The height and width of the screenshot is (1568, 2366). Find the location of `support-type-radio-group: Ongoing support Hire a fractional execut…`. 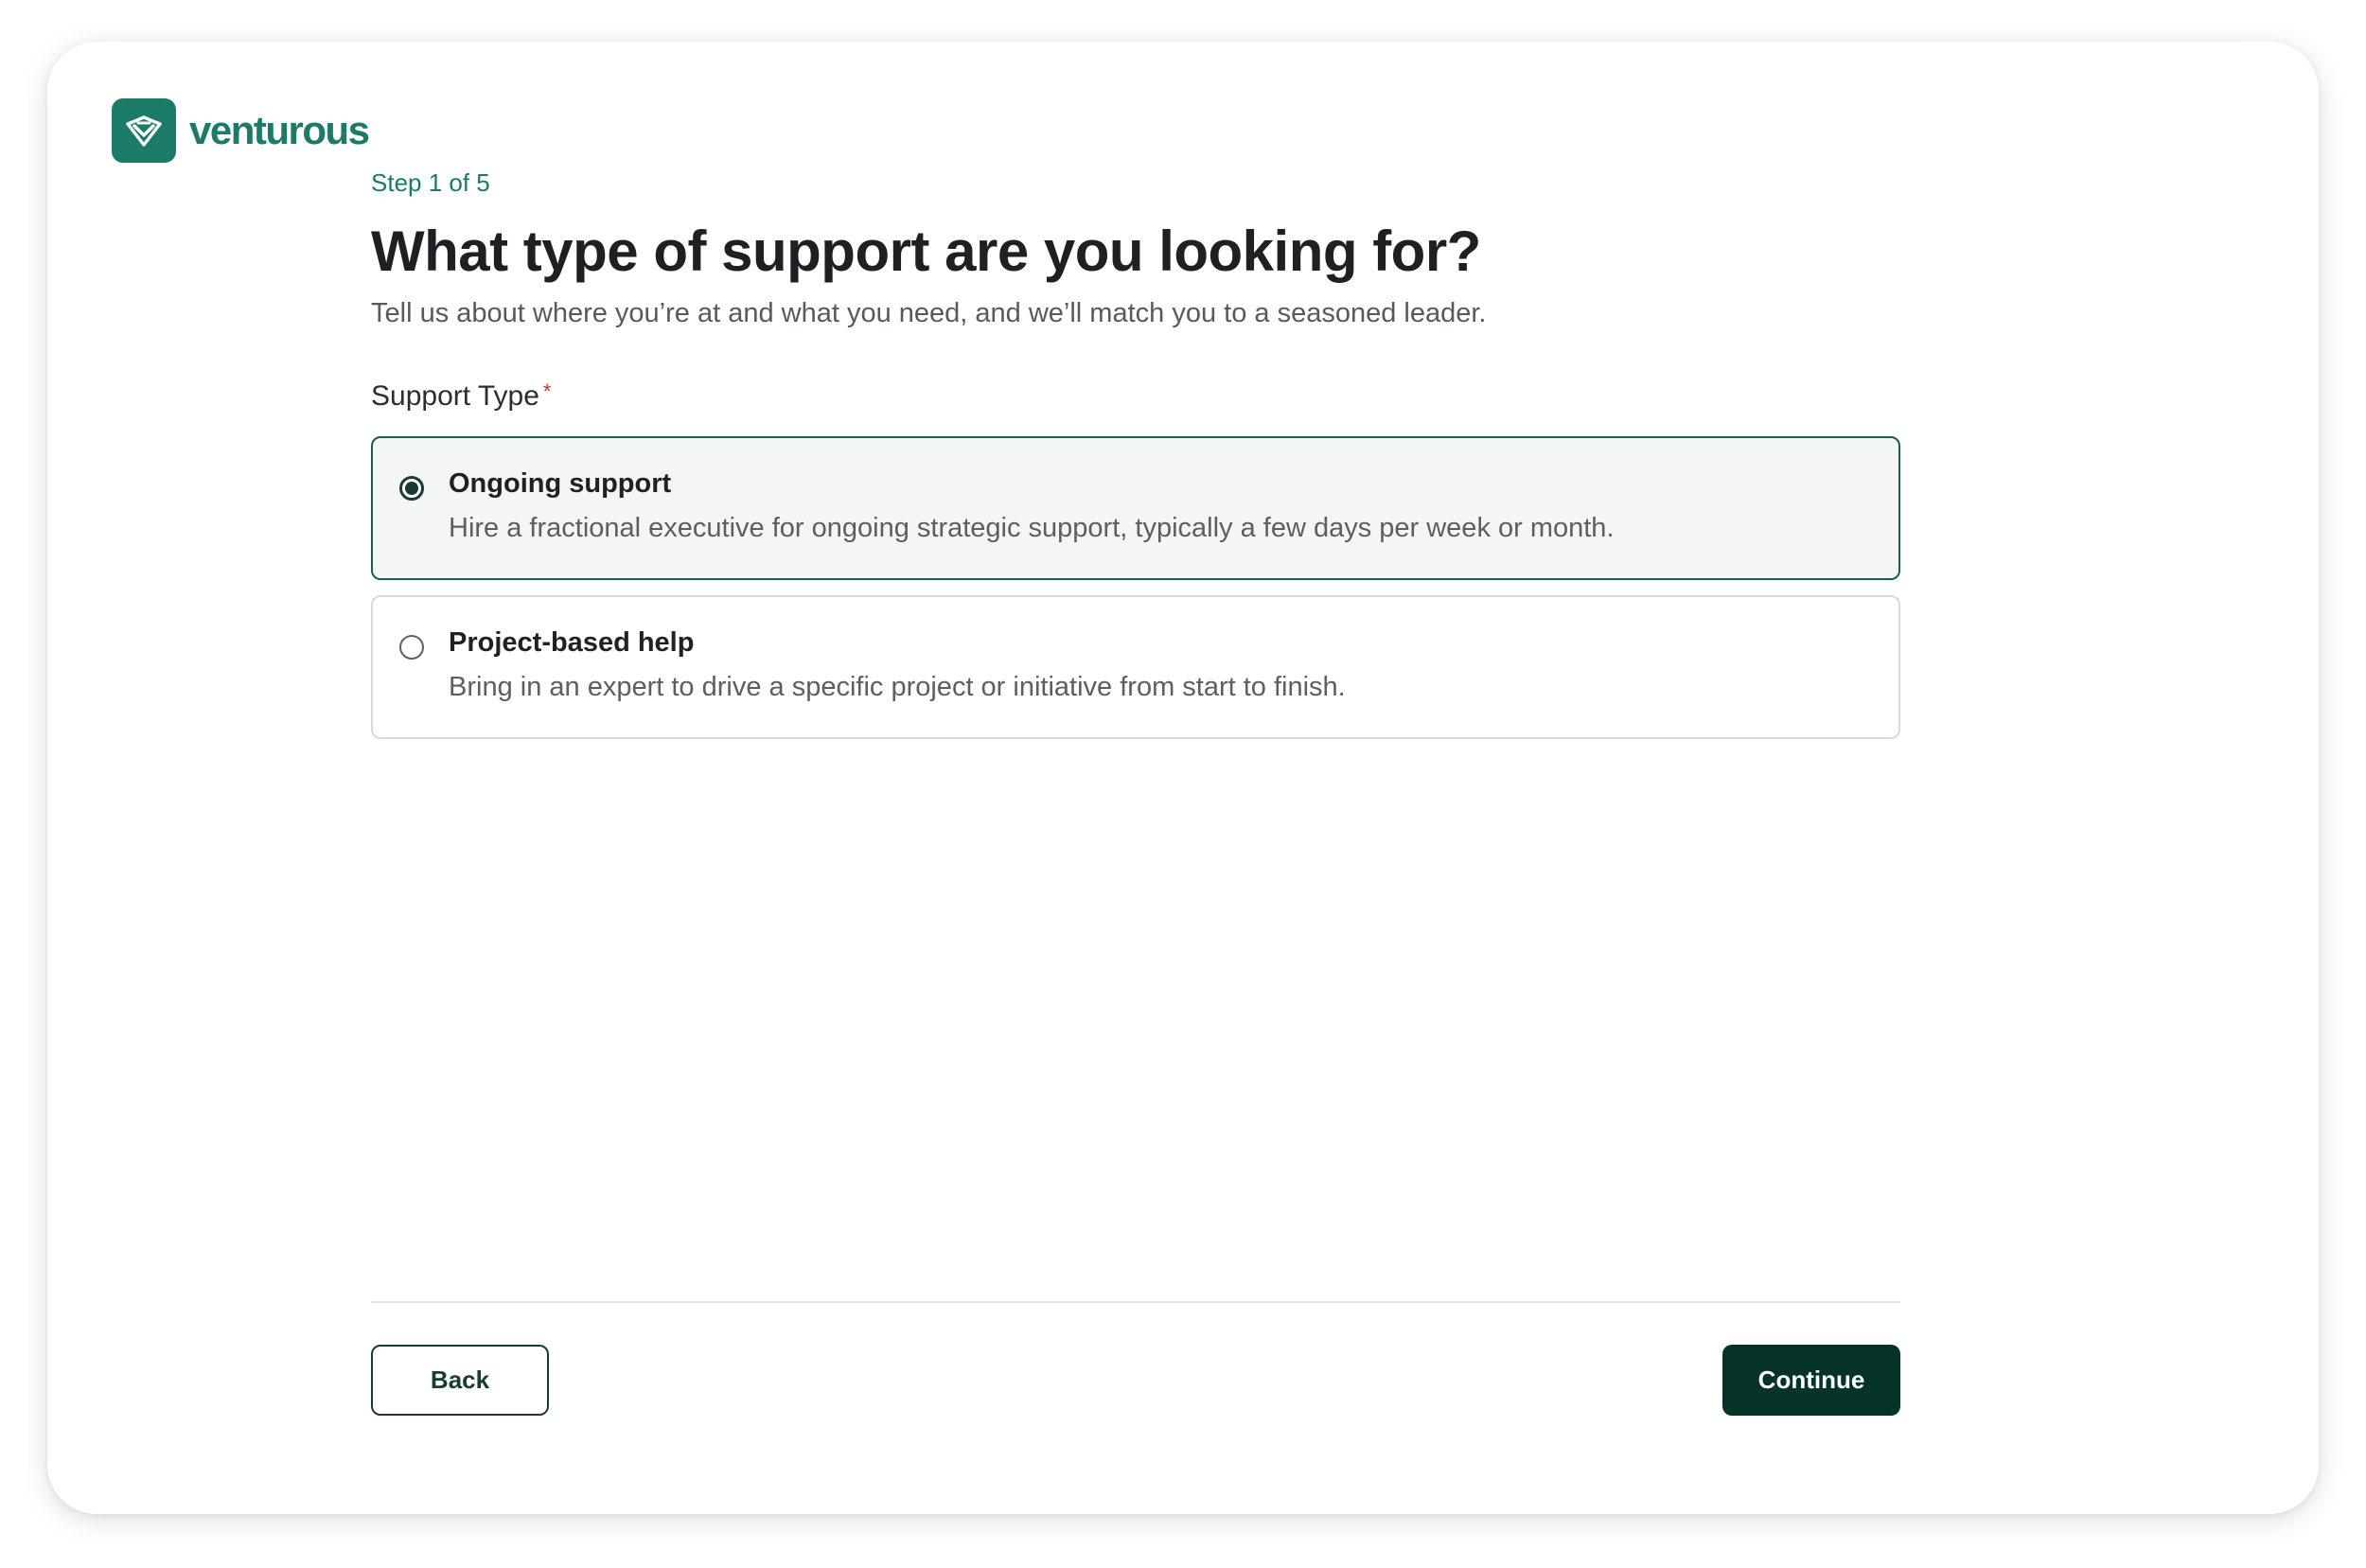

support-type-radio-group: Ongoing support Hire a fractional execut… is located at coordinates (1135, 587).